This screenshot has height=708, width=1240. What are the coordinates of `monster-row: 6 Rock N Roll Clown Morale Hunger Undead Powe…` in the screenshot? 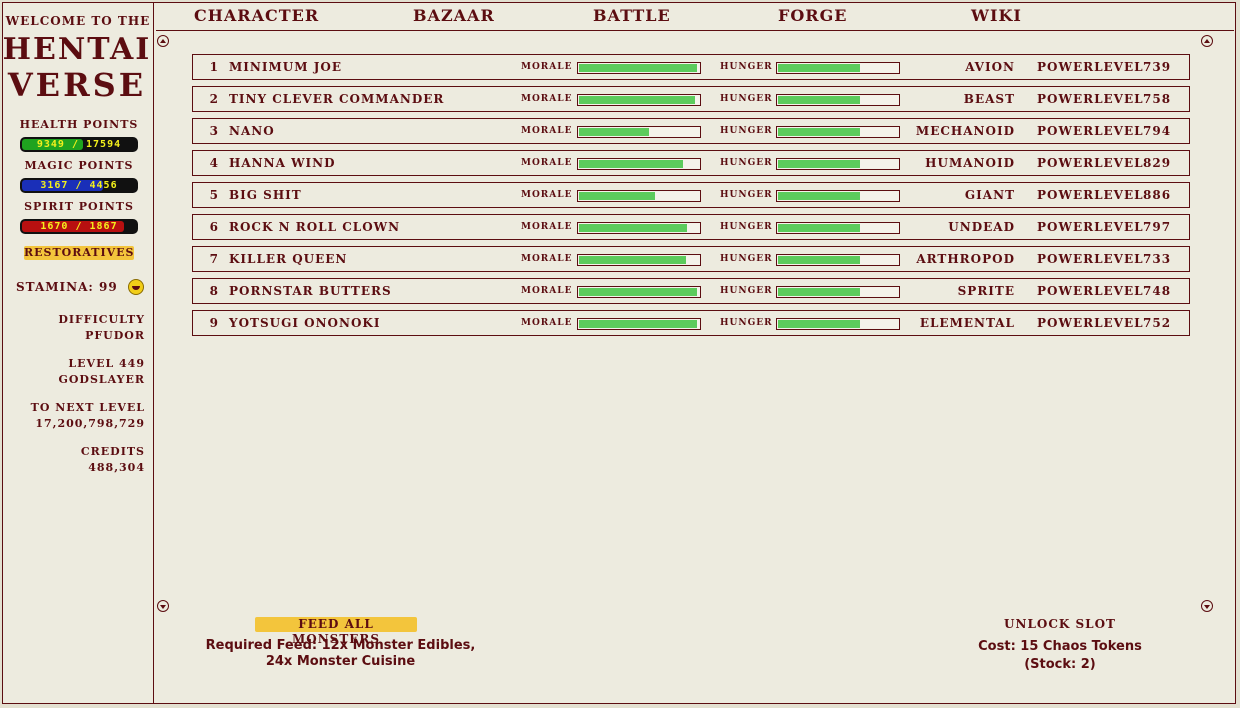 It's located at (691, 227).